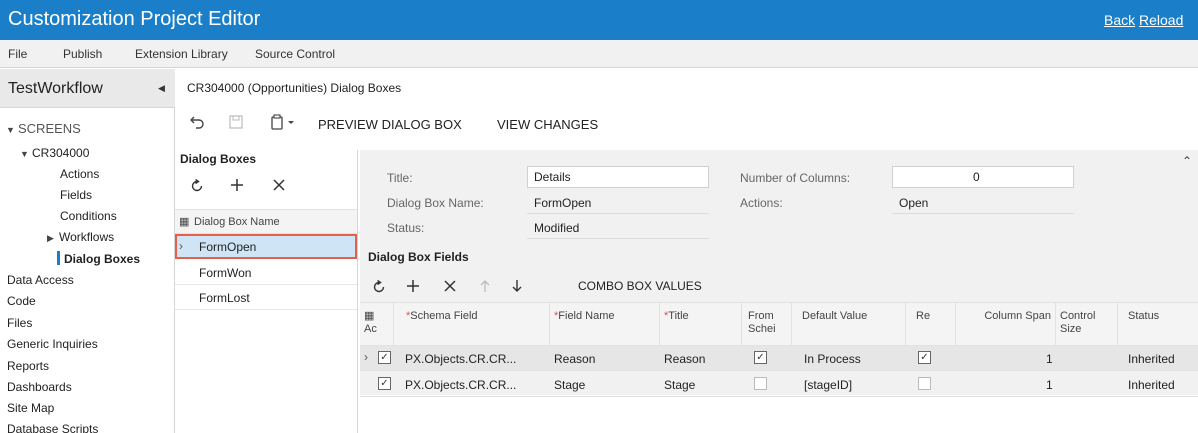  Describe the element at coordinates (19, 323) in the screenshot. I see `tree-files: Files` at that location.